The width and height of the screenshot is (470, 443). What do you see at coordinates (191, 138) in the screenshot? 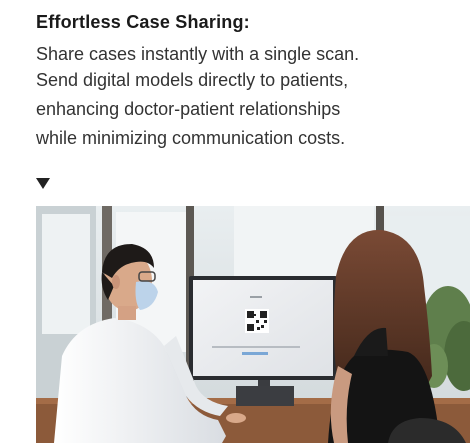
I see `description-line-4: while minimizing communication costs.` at bounding box center [191, 138].